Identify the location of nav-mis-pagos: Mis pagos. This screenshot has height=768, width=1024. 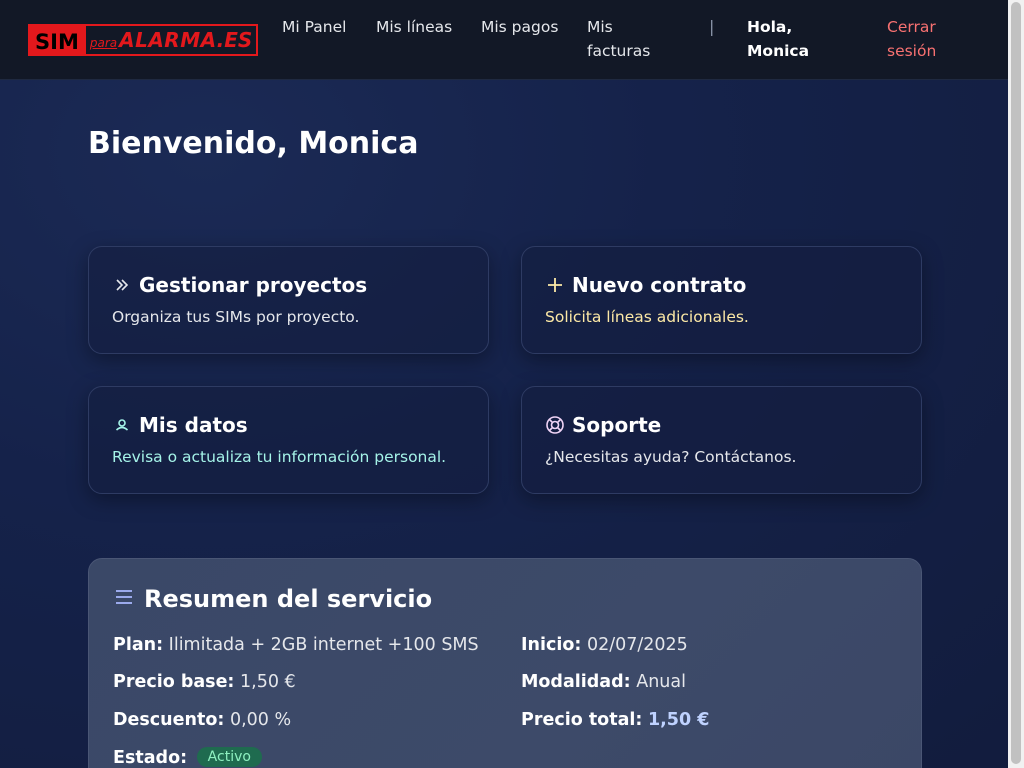
(521, 27).